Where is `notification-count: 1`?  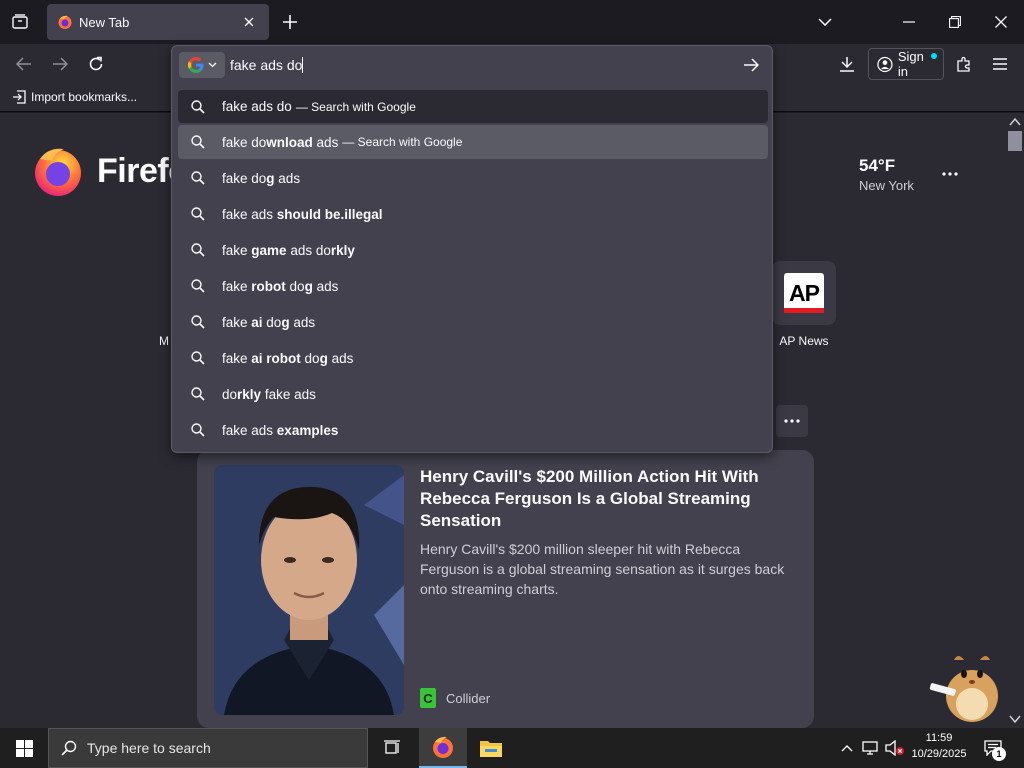 notification-count: 1 is located at coordinates (999, 754).